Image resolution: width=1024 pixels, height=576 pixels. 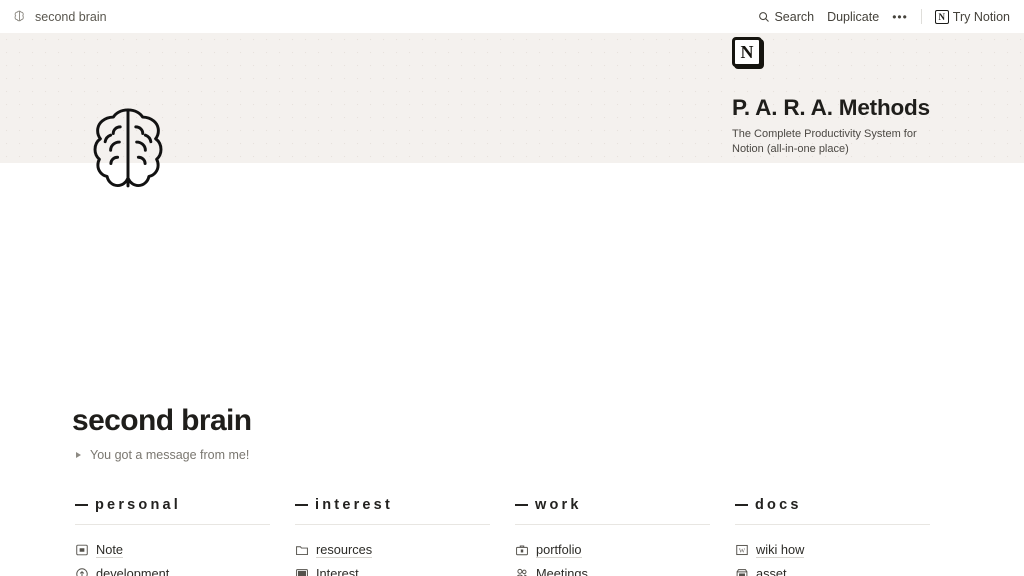 I want to click on svg-text: W, so click(x=742, y=551).